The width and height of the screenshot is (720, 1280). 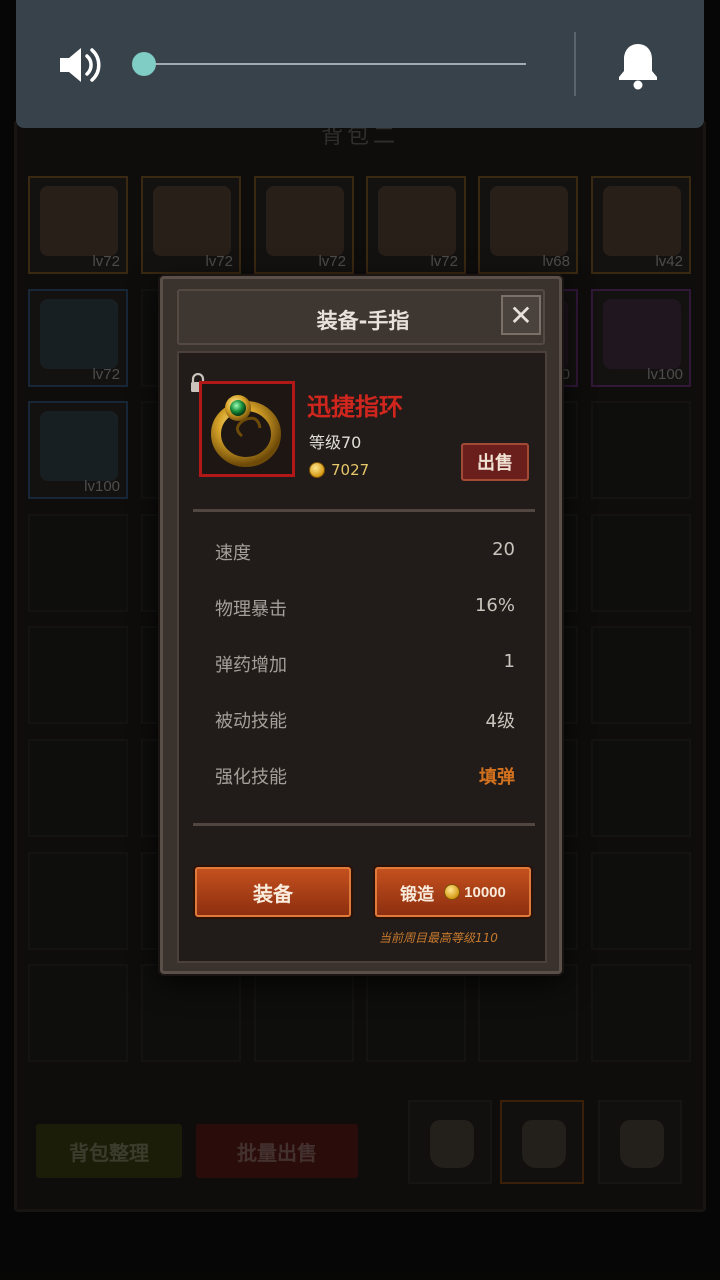 I want to click on forge-button: 锻造 10000, so click(x=453, y=892).